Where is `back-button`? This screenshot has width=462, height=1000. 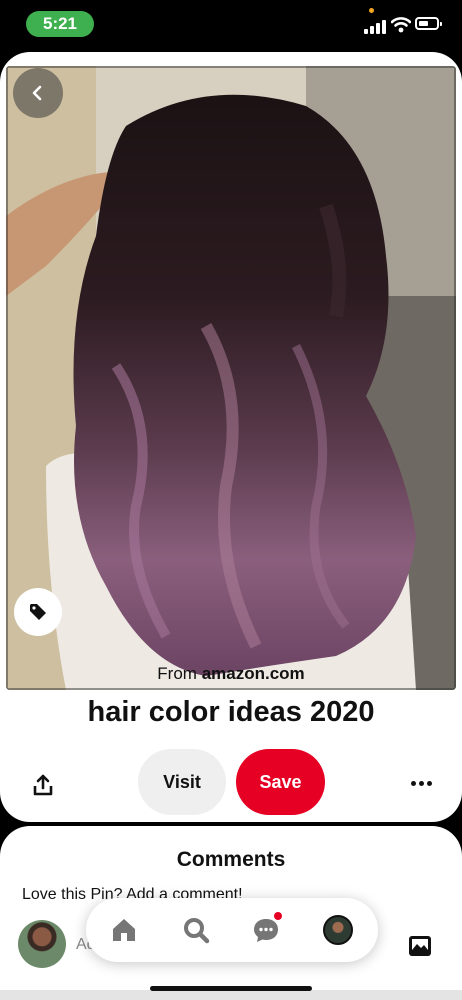
back-button is located at coordinates (38, 93).